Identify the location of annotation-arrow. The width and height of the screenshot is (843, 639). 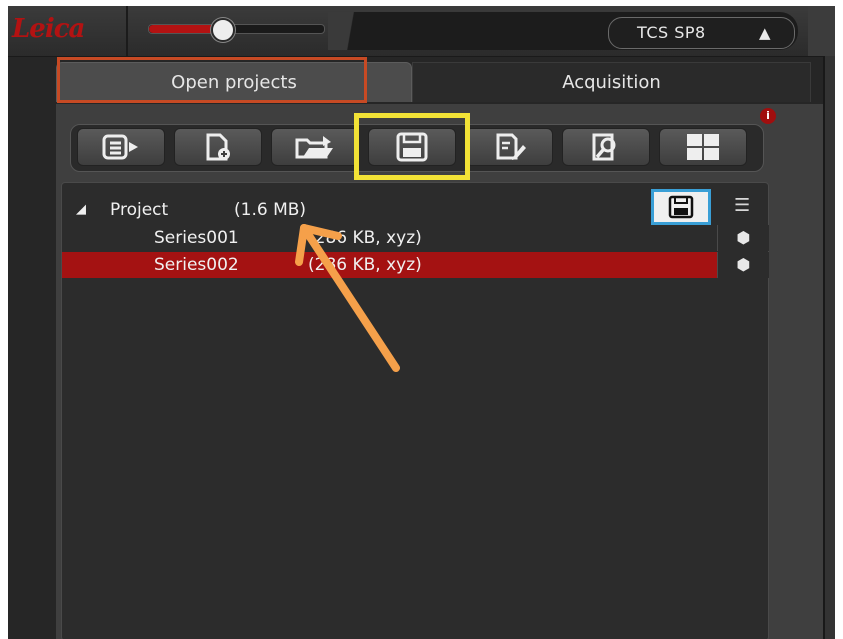
(347, 298).